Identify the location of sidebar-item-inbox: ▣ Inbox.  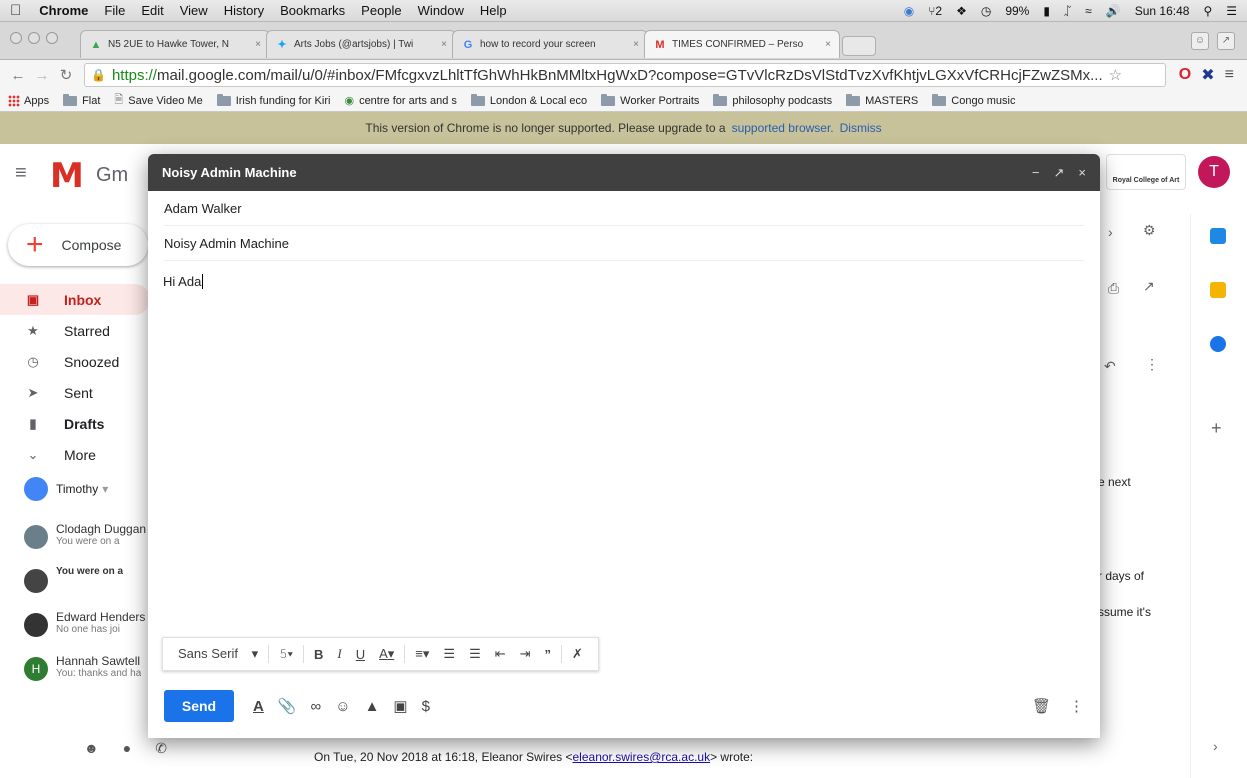
(75, 299).